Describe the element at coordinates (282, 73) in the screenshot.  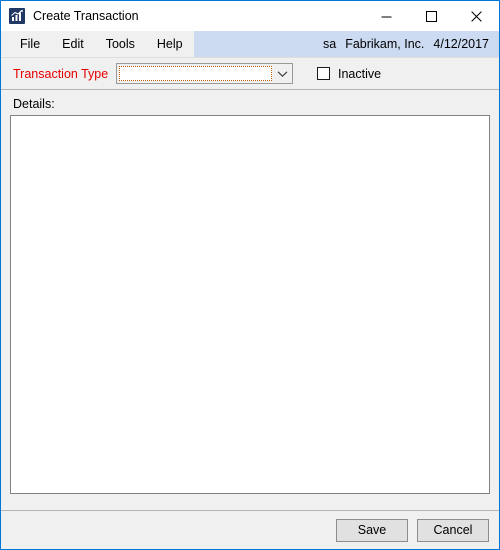
I see `chevron-down-icon` at that location.